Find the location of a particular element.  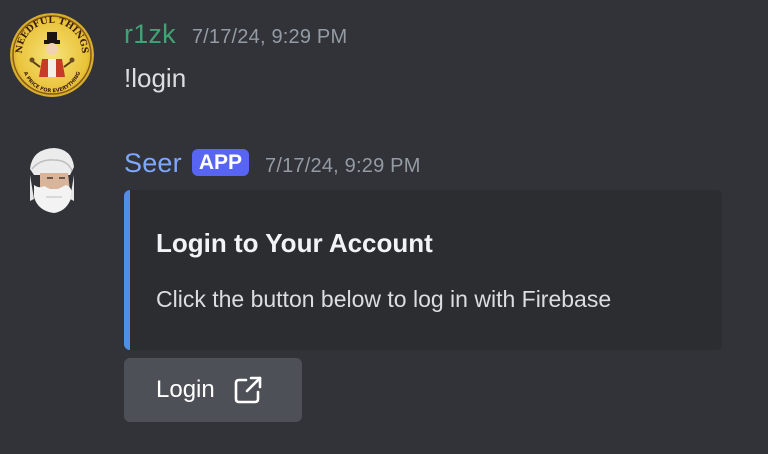

message-header: r1zk 7/17/24, 9:29 PM is located at coordinates (235, 34).